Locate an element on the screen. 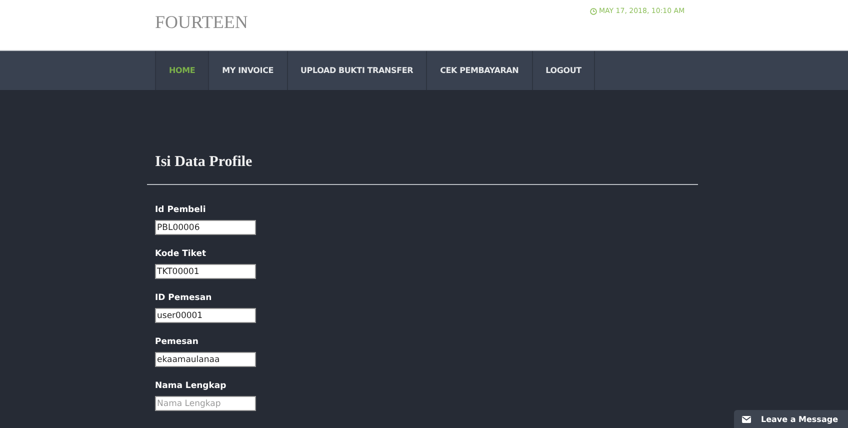 This screenshot has height=428, width=848. mail-icon is located at coordinates (746, 419).